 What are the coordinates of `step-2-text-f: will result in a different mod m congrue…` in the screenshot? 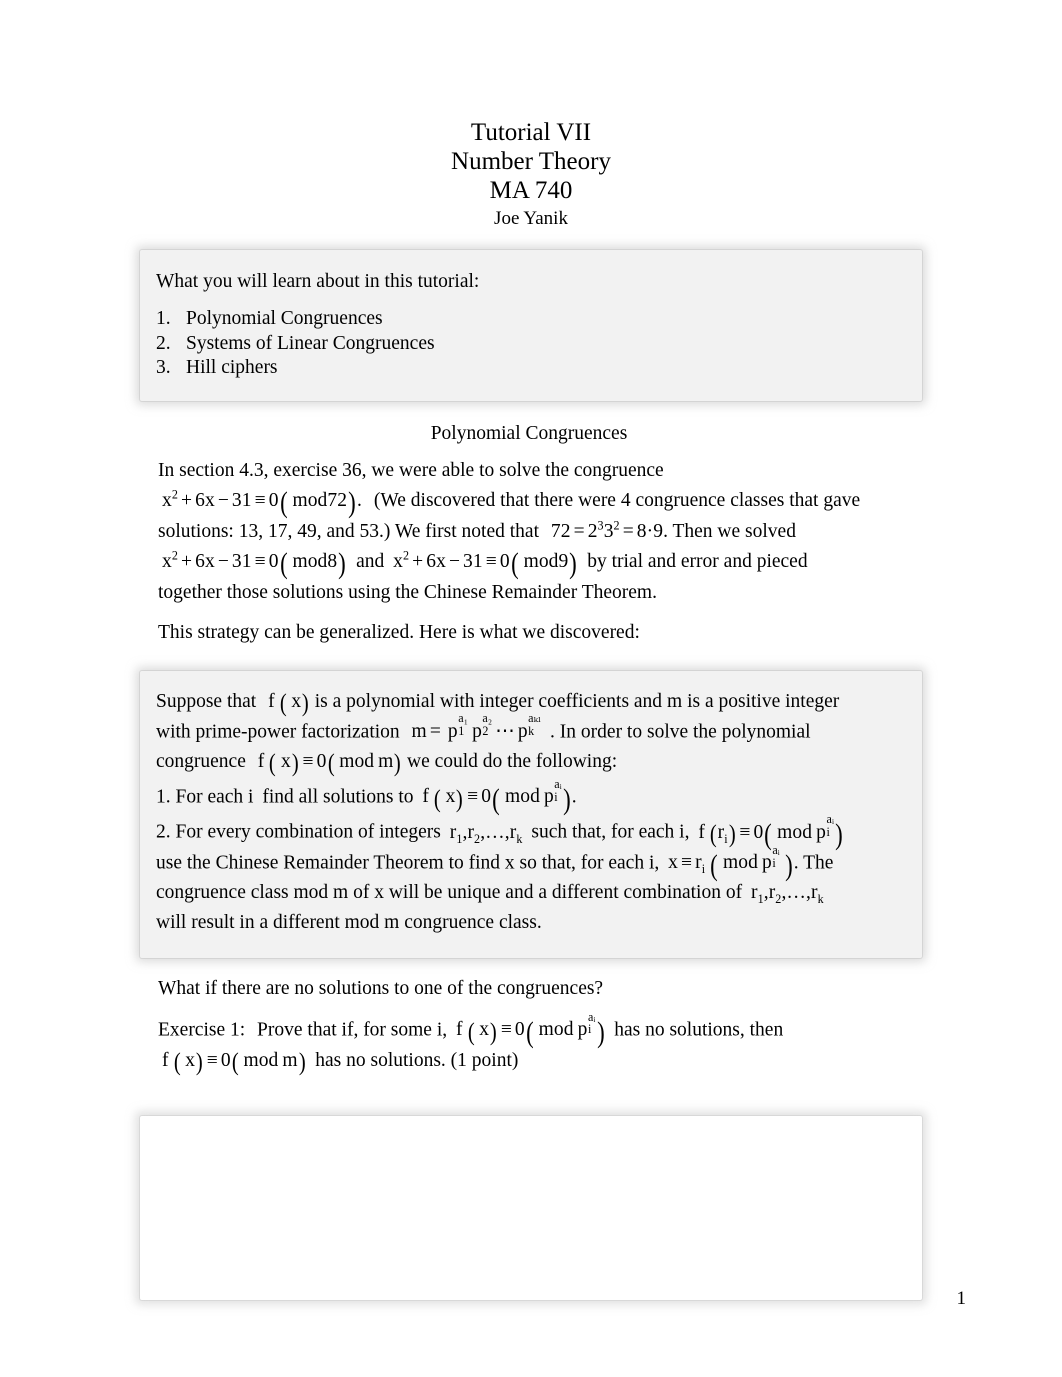 It's located at (349, 923).